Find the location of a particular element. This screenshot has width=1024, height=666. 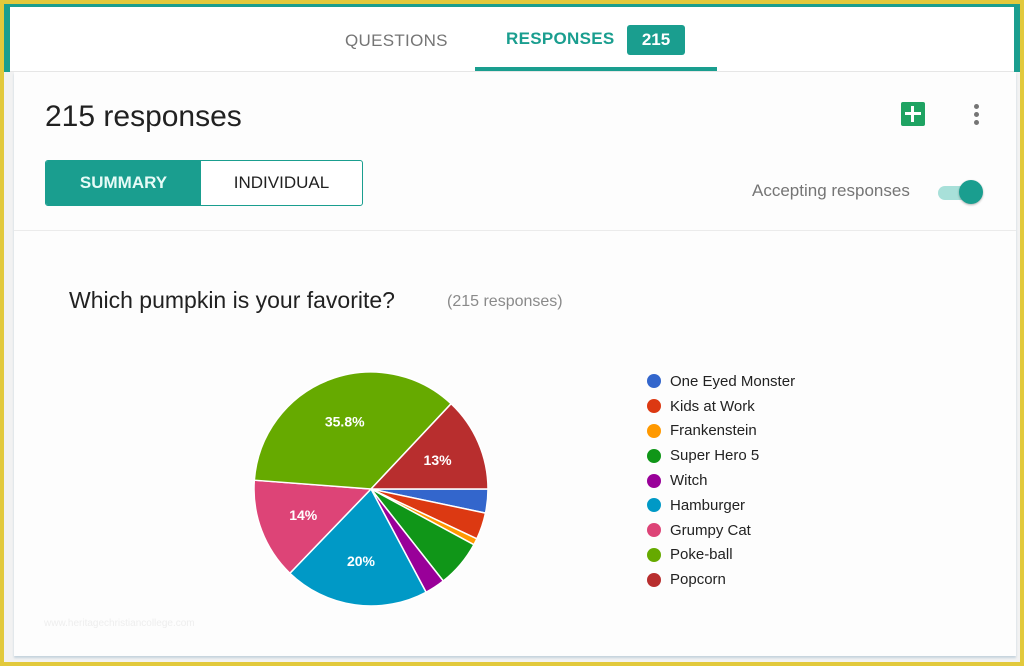

legend-item: Popcorn is located at coordinates (721, 579).